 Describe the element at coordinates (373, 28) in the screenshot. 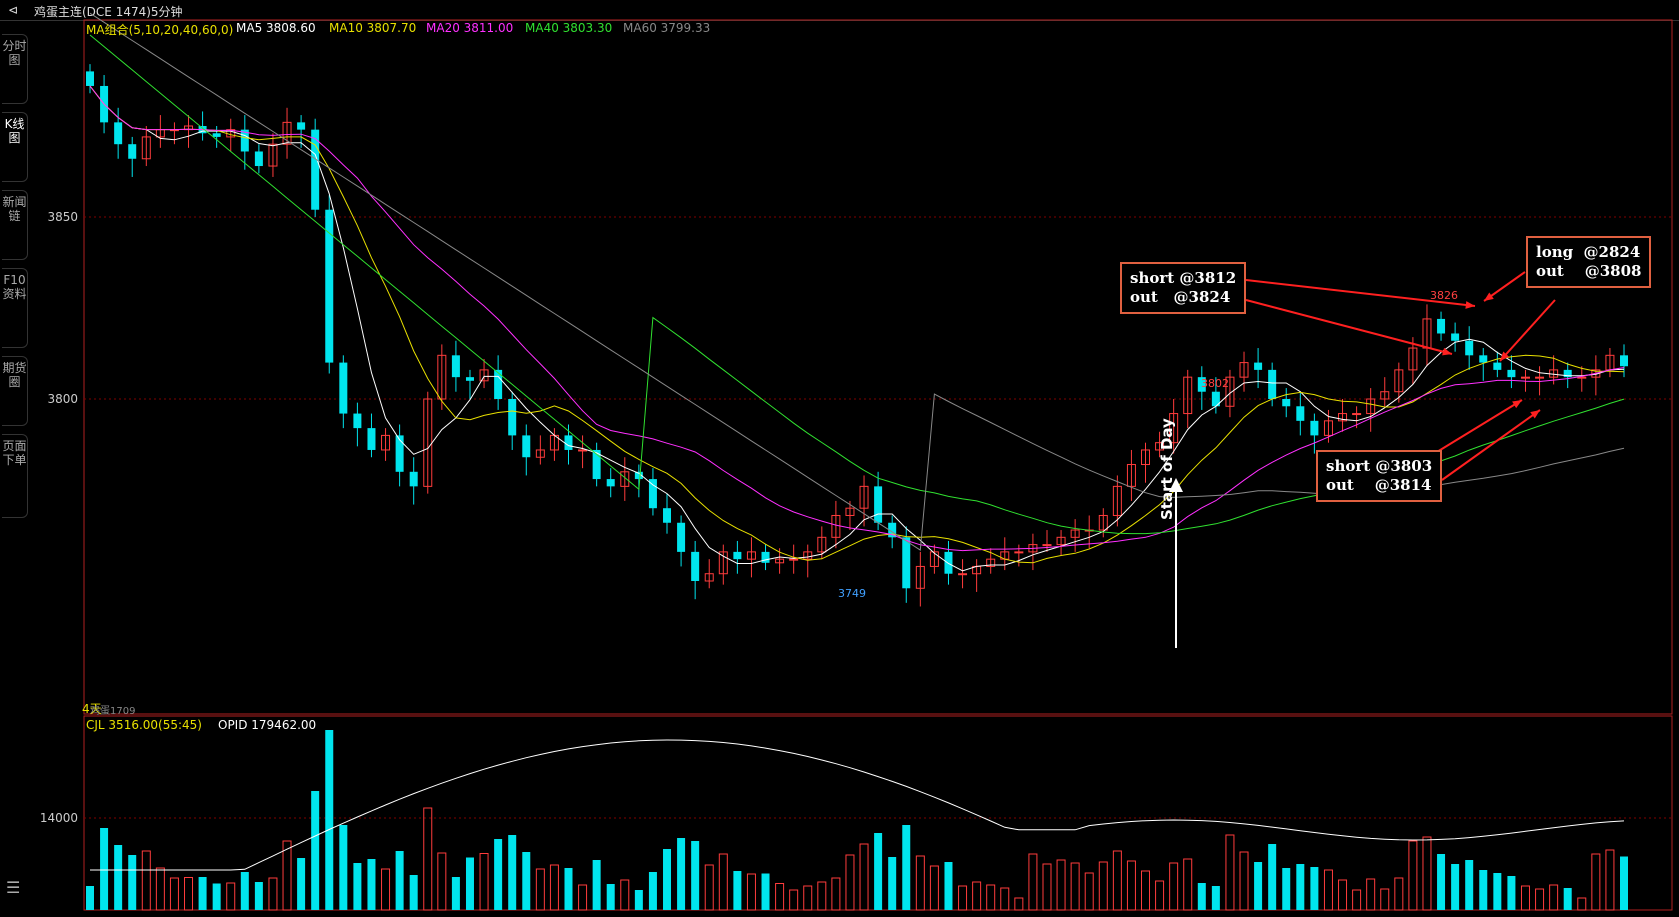

I see `ma10-label: MA10 3807.70` at that location.